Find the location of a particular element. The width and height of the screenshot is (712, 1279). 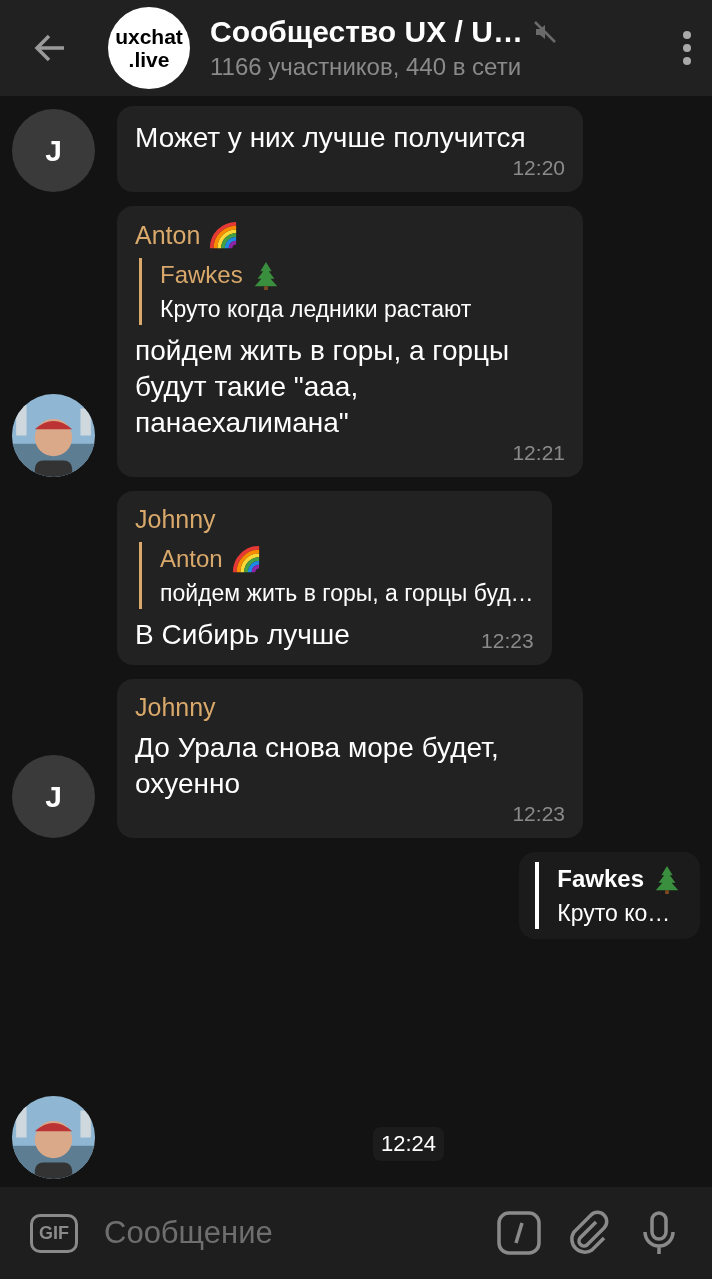

message-text: В Сибирь лучше is located at coordinates (242, 635).